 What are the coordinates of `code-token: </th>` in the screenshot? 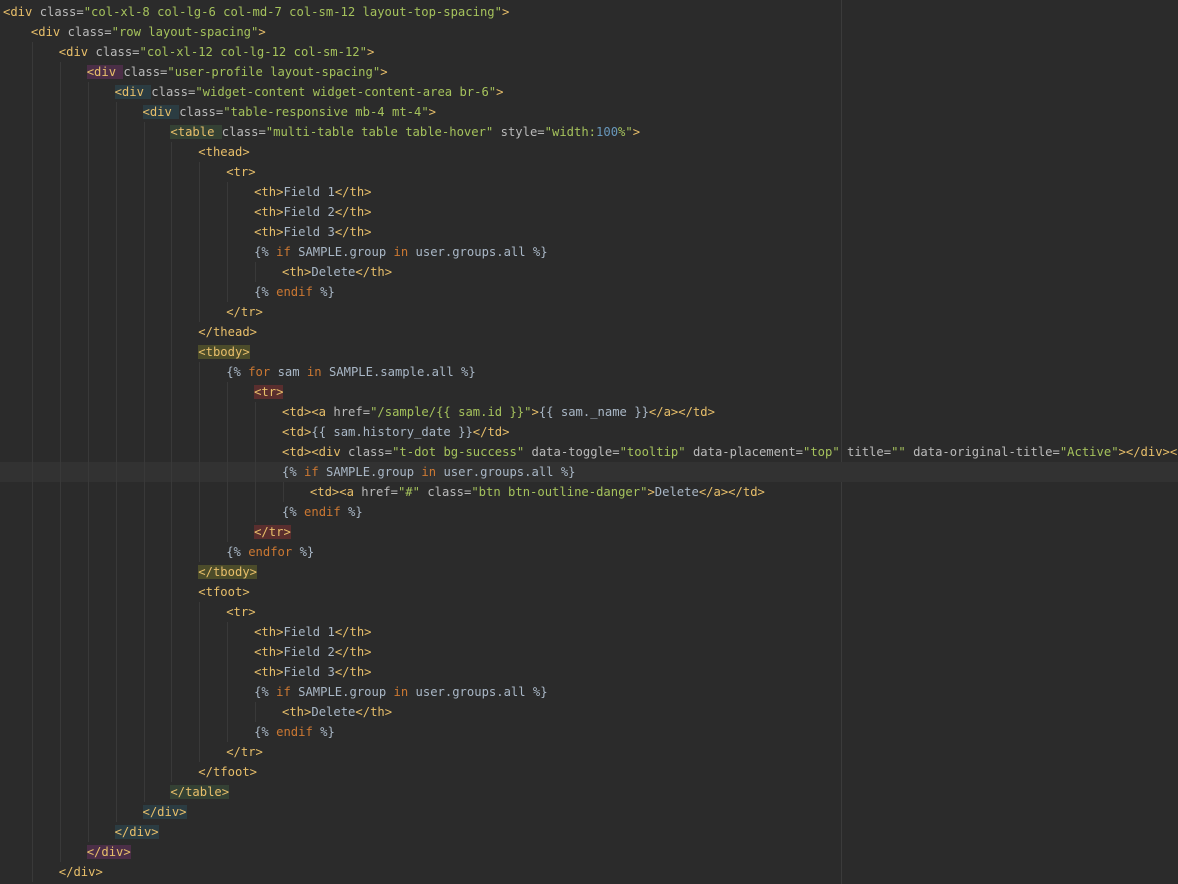 It's located at (353, 632).